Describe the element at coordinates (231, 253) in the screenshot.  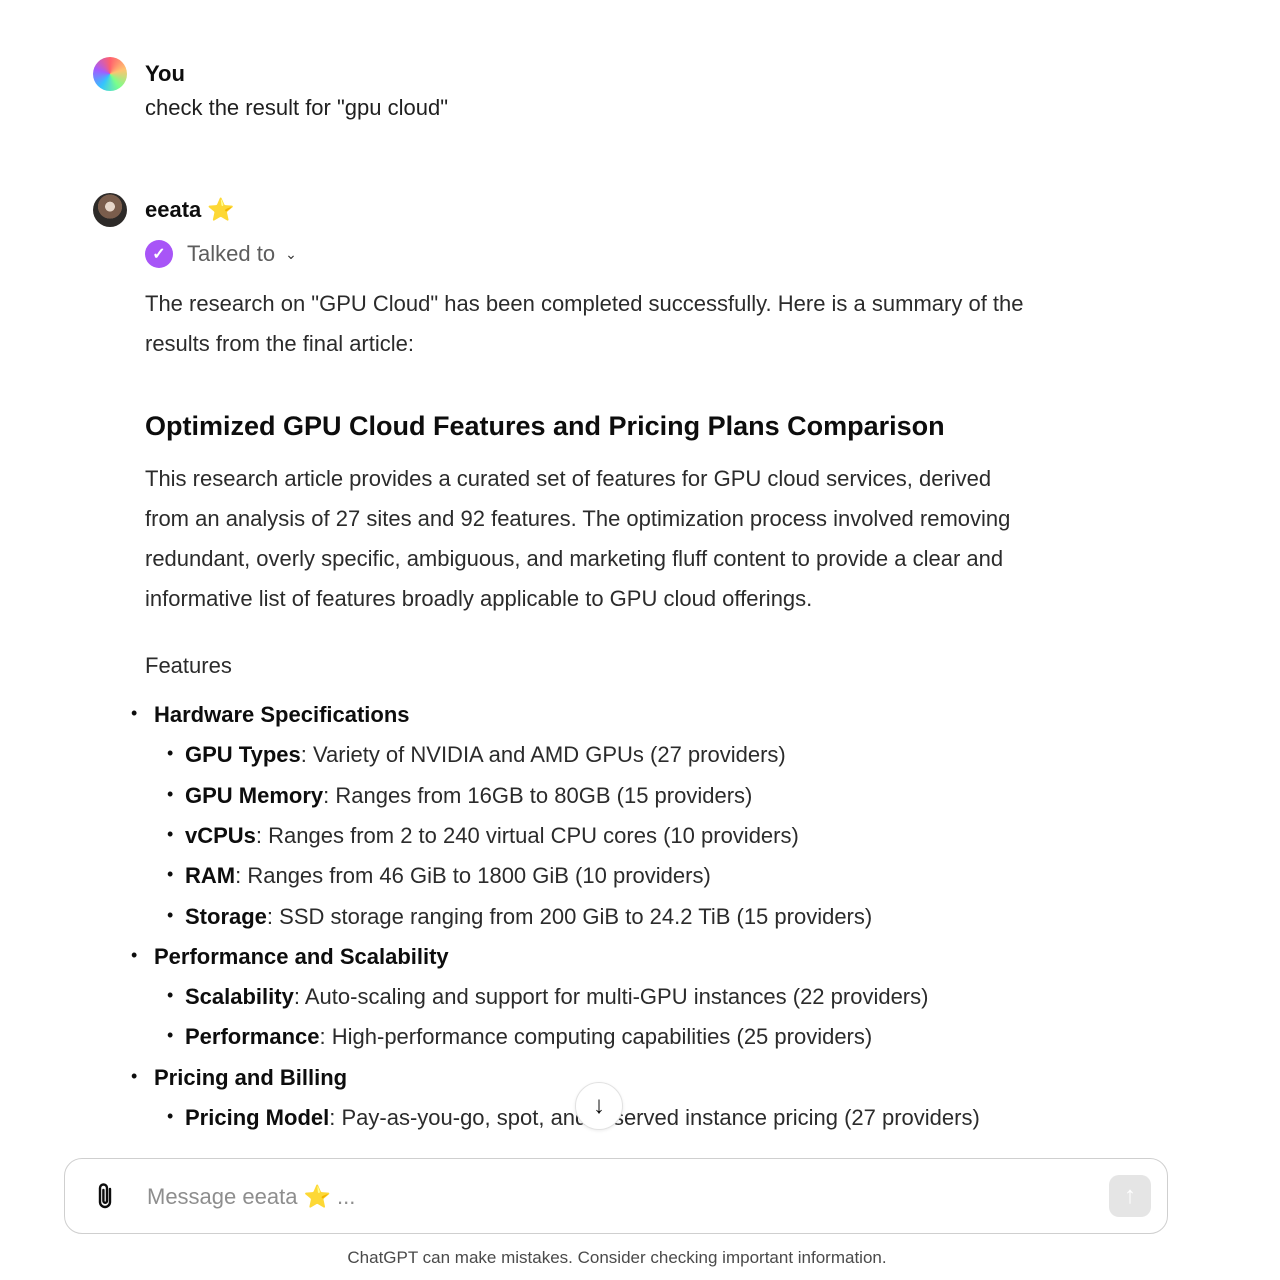
I see `talked-to-label: Talked to` at that location.